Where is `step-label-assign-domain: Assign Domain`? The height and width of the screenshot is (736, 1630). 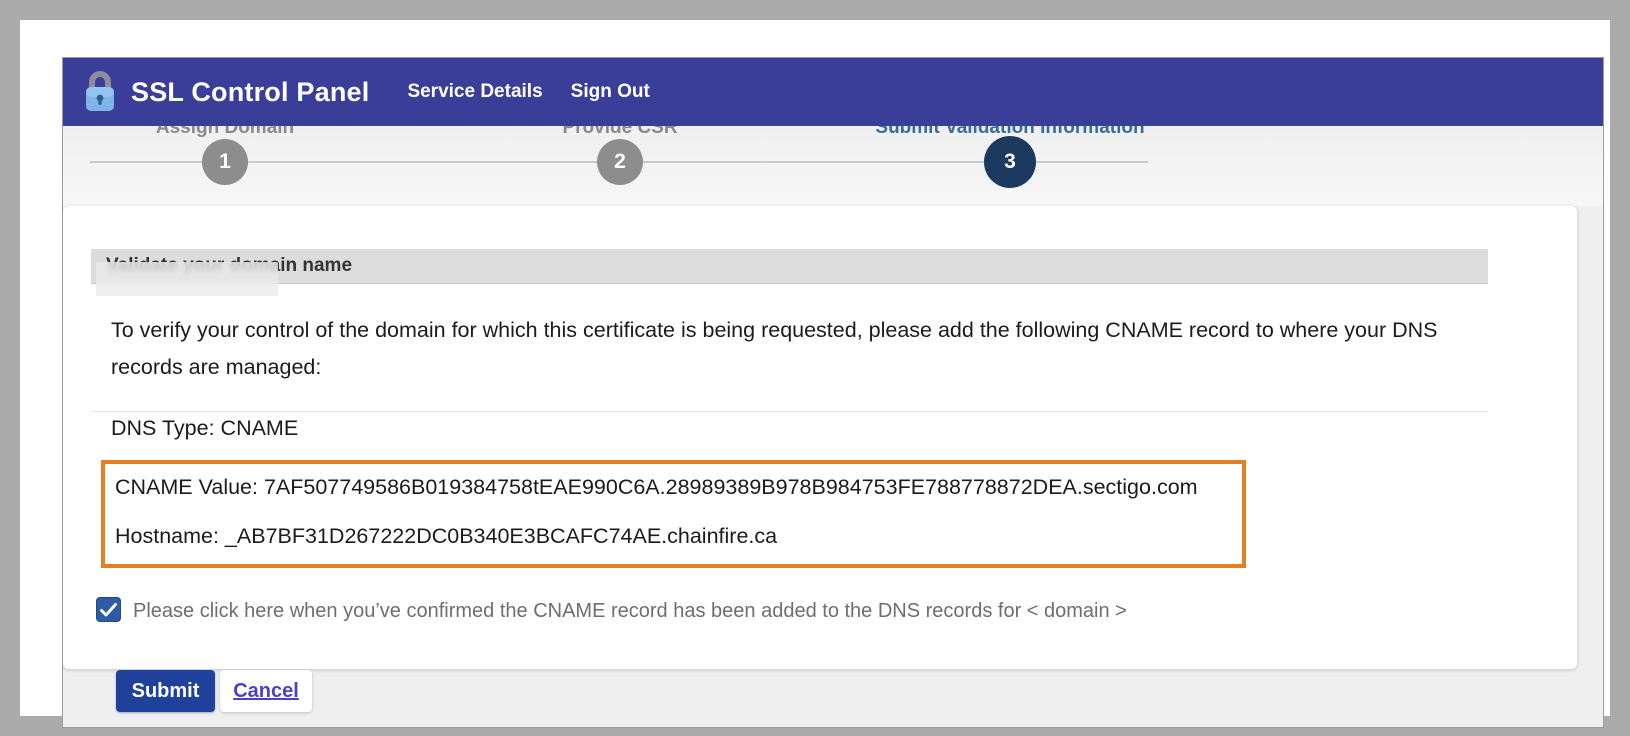
step-label-assign-domain: Assign Domain is located at coordinates (225, 132).